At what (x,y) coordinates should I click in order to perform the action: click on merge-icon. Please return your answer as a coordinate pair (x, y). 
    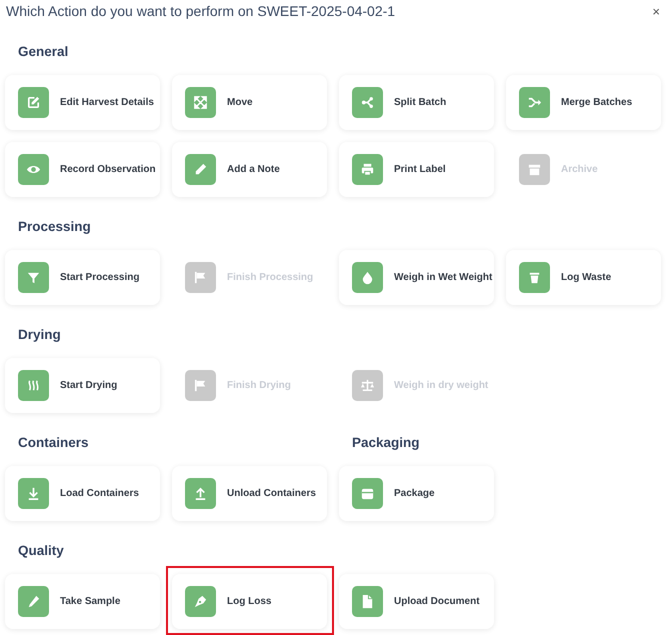
    Looking at the image, I should click on (534, 102).